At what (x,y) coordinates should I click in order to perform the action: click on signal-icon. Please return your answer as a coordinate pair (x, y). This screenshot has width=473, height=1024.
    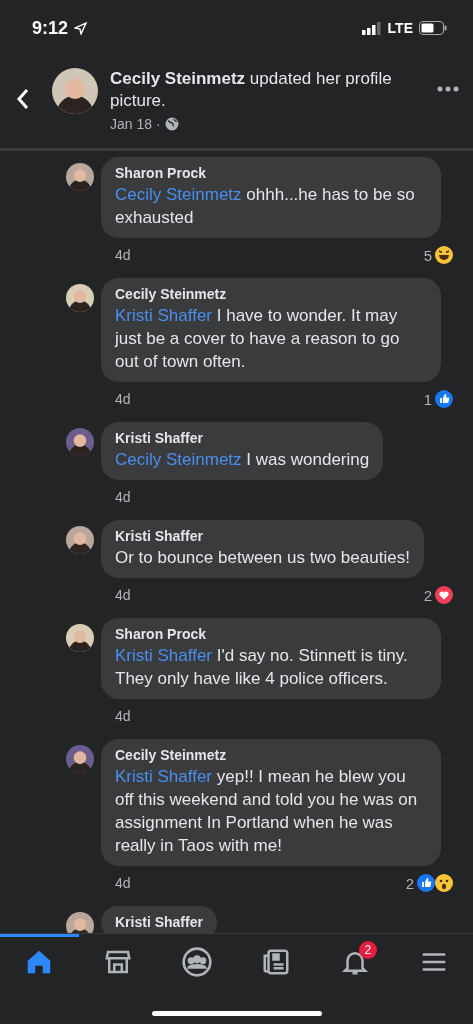
    Looking at the image, I should click on (371, 28).